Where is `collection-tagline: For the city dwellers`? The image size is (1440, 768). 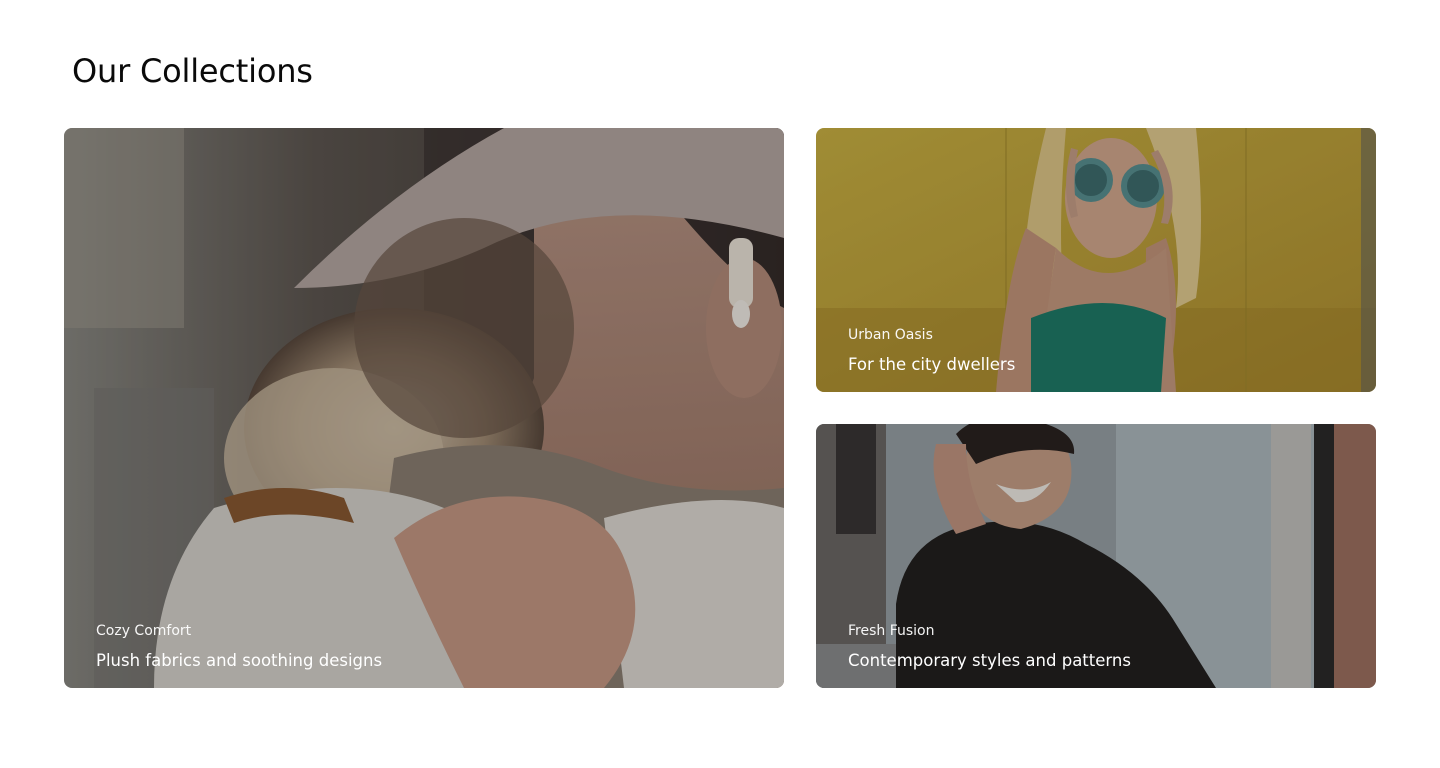
collection-tagline: For the city dwellers is located at coordinates (932, 364).